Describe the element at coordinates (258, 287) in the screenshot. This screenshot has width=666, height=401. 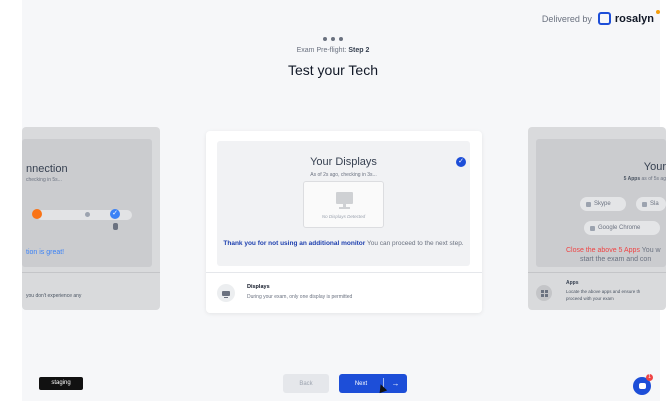
I see `displays-row-title: Displays` at that location.